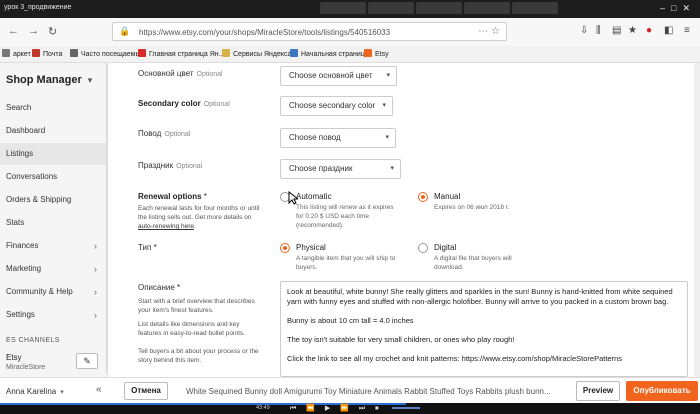  What do you see at coordinates (53, 269) in the screenshot?
I see `sidebar-item-marketing: Marketing ›` at bounding box center [53, 269].